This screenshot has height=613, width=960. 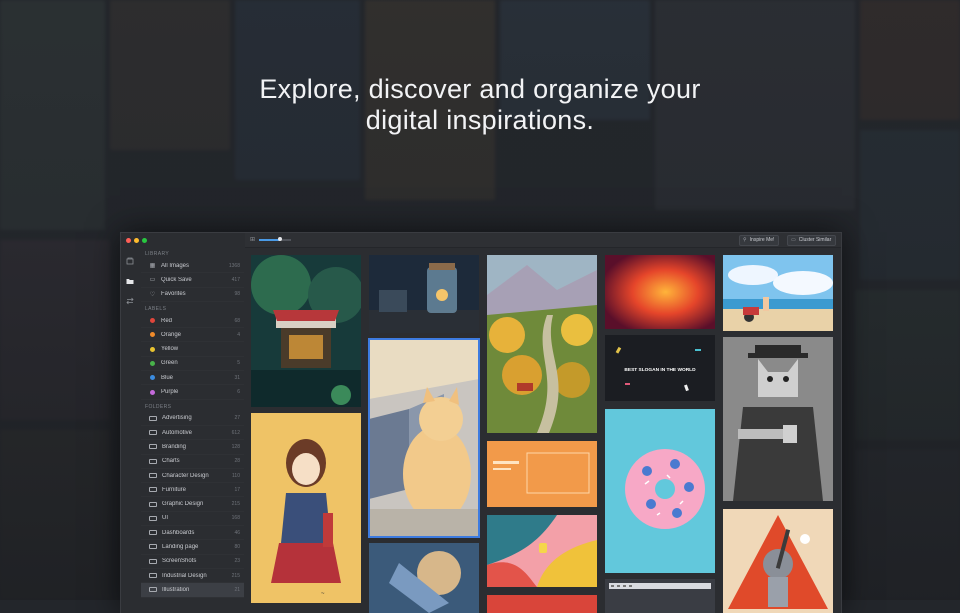 I want to click on sort-icon, so click(x=130, y=301).